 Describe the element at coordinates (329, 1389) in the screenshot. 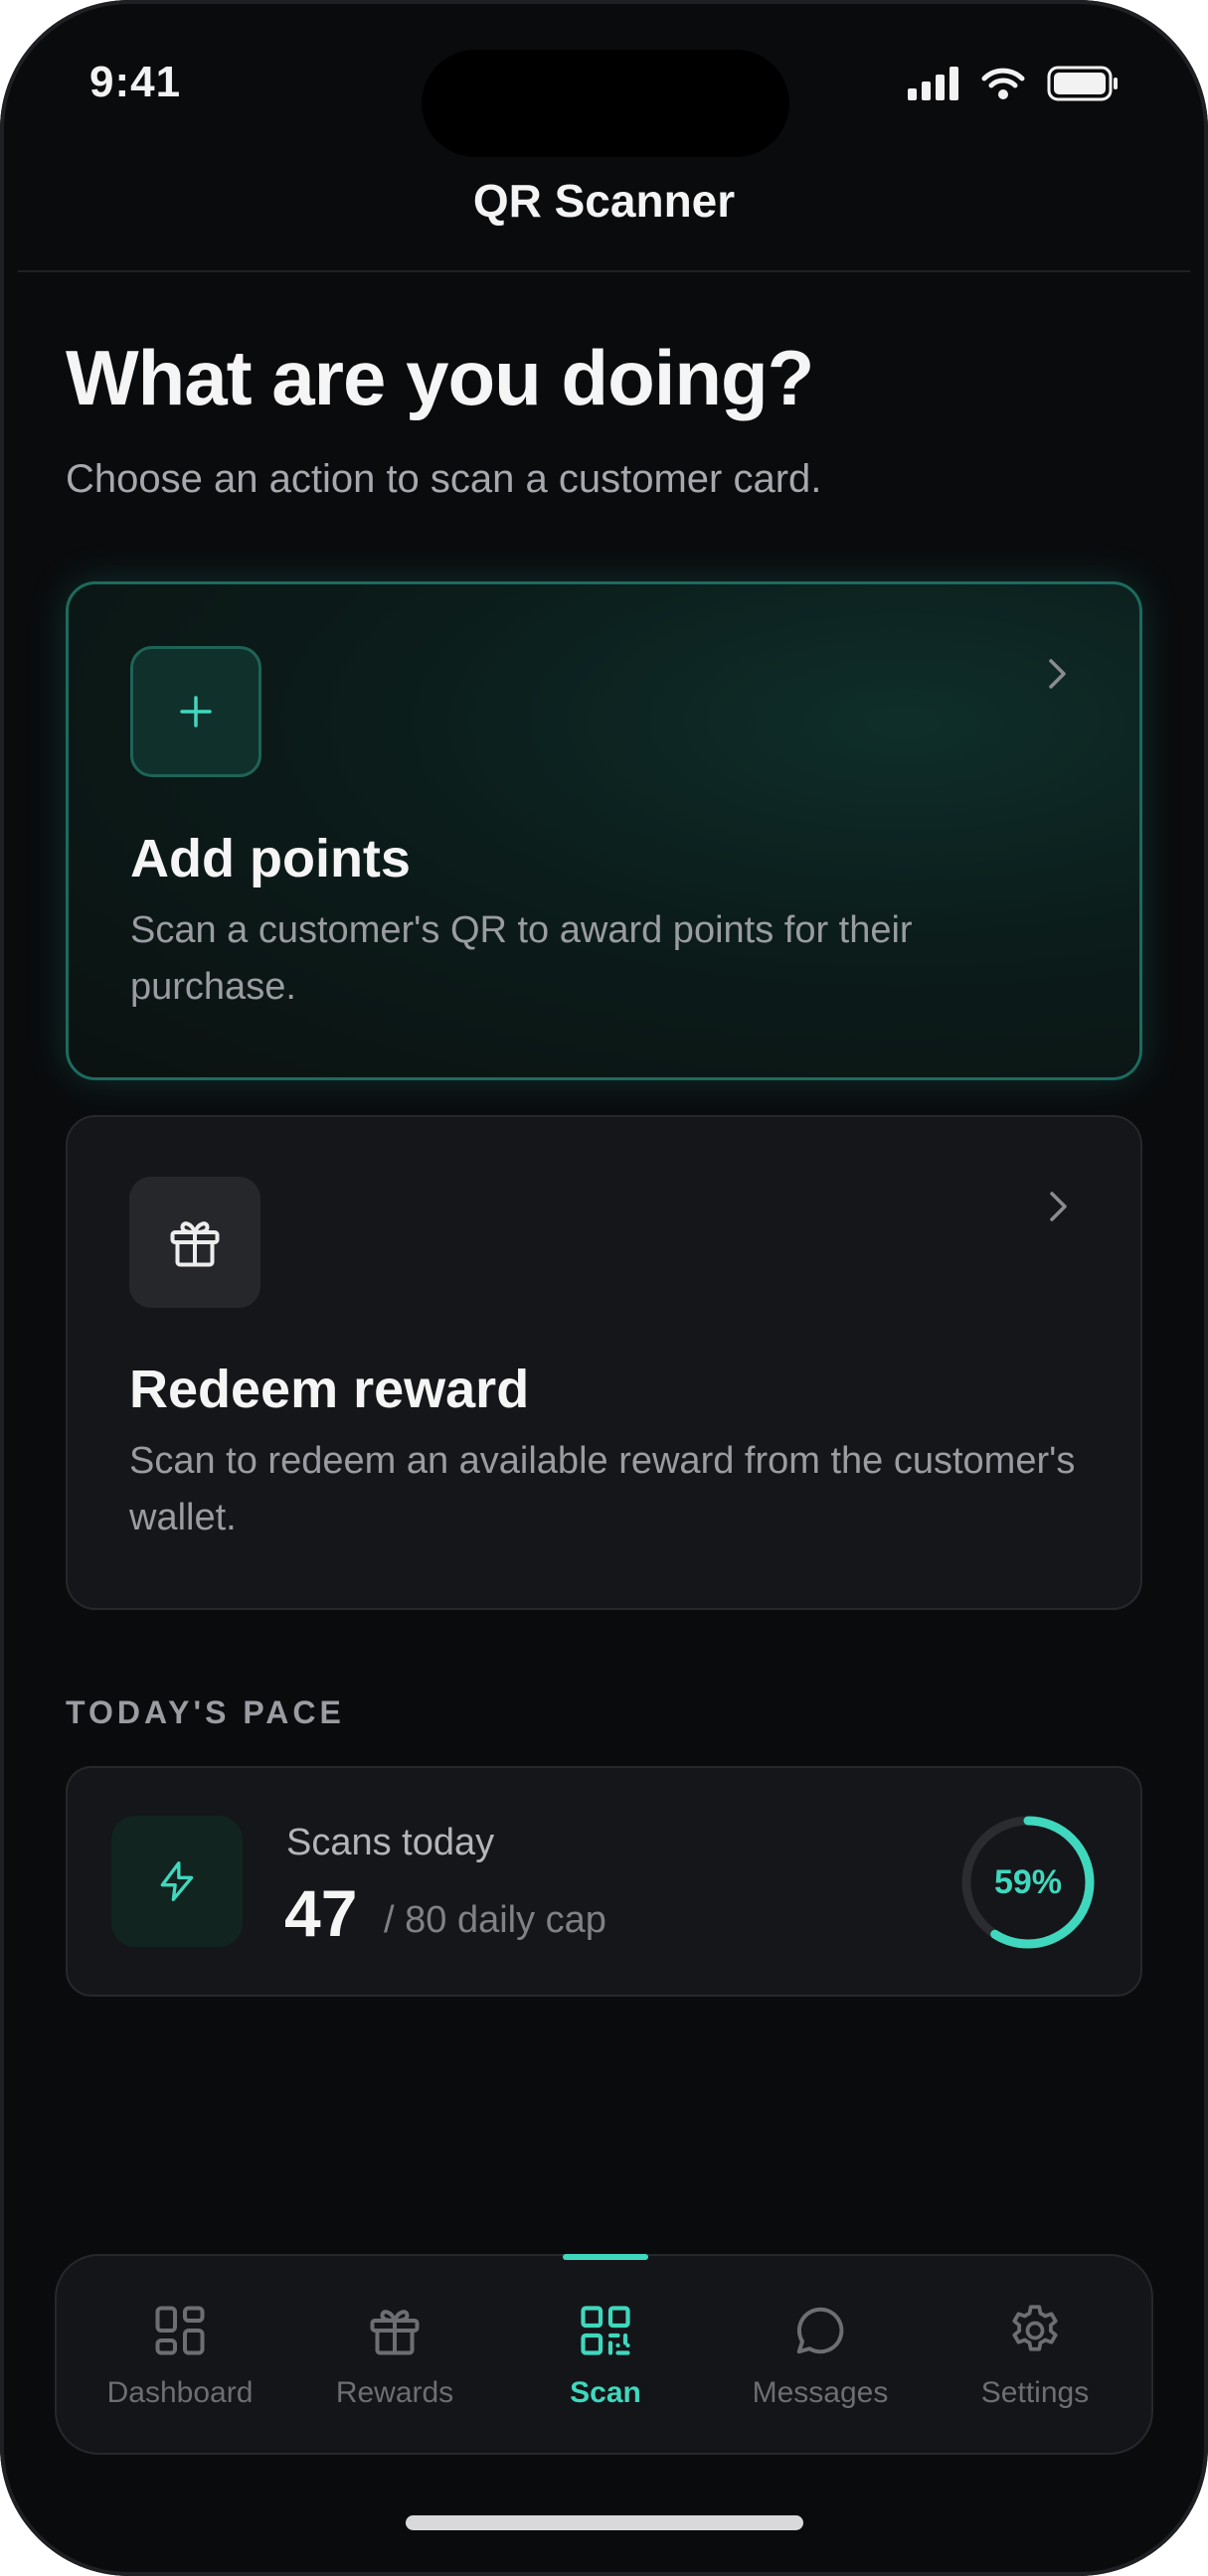

I see `card-title: Redeem reward` at that location.